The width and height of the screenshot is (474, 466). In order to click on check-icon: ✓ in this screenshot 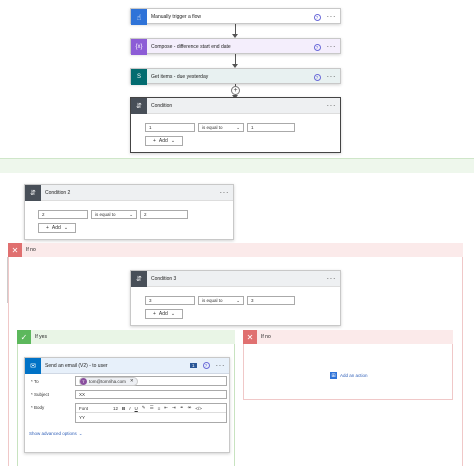, I will do `click(24, 337)`.